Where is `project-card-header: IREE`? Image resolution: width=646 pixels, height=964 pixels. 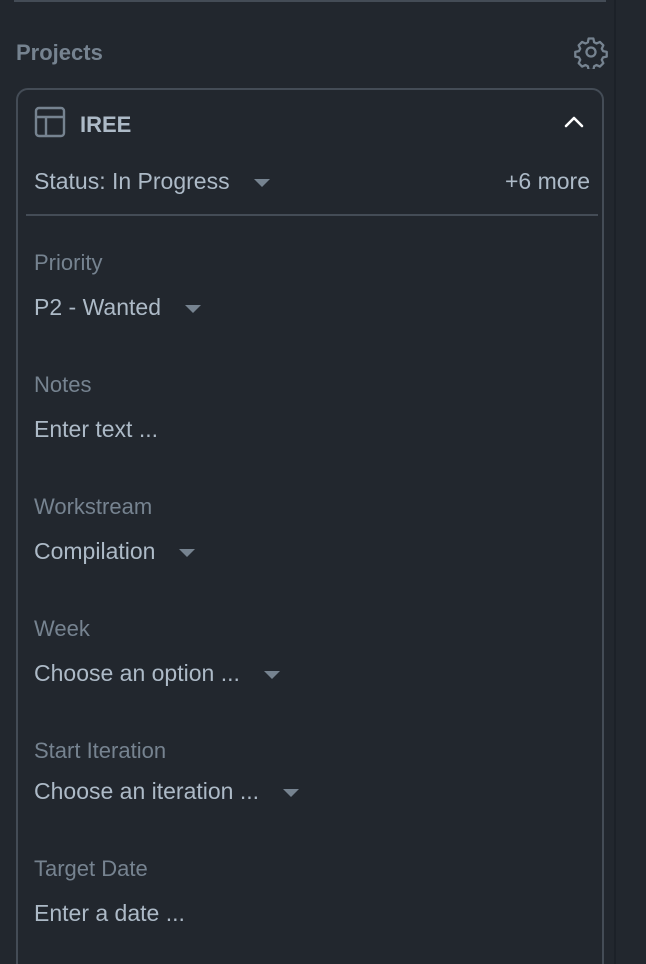 project-card-header: IREE is located at coordinates (310, 125).